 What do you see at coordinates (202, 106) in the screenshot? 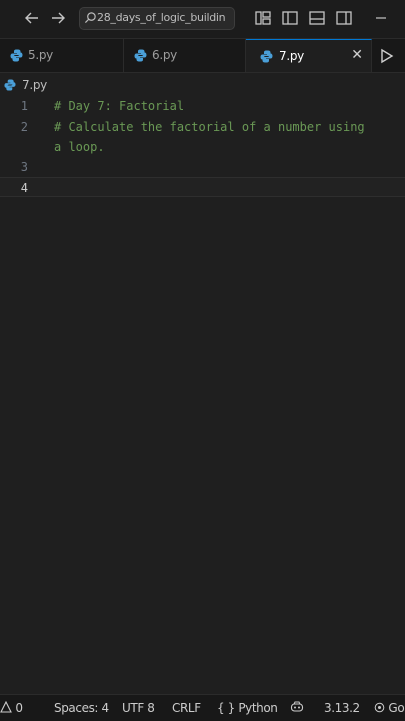
I see `code-line: 1 # Day 7: Factorial` at bounding box center [202, 106].